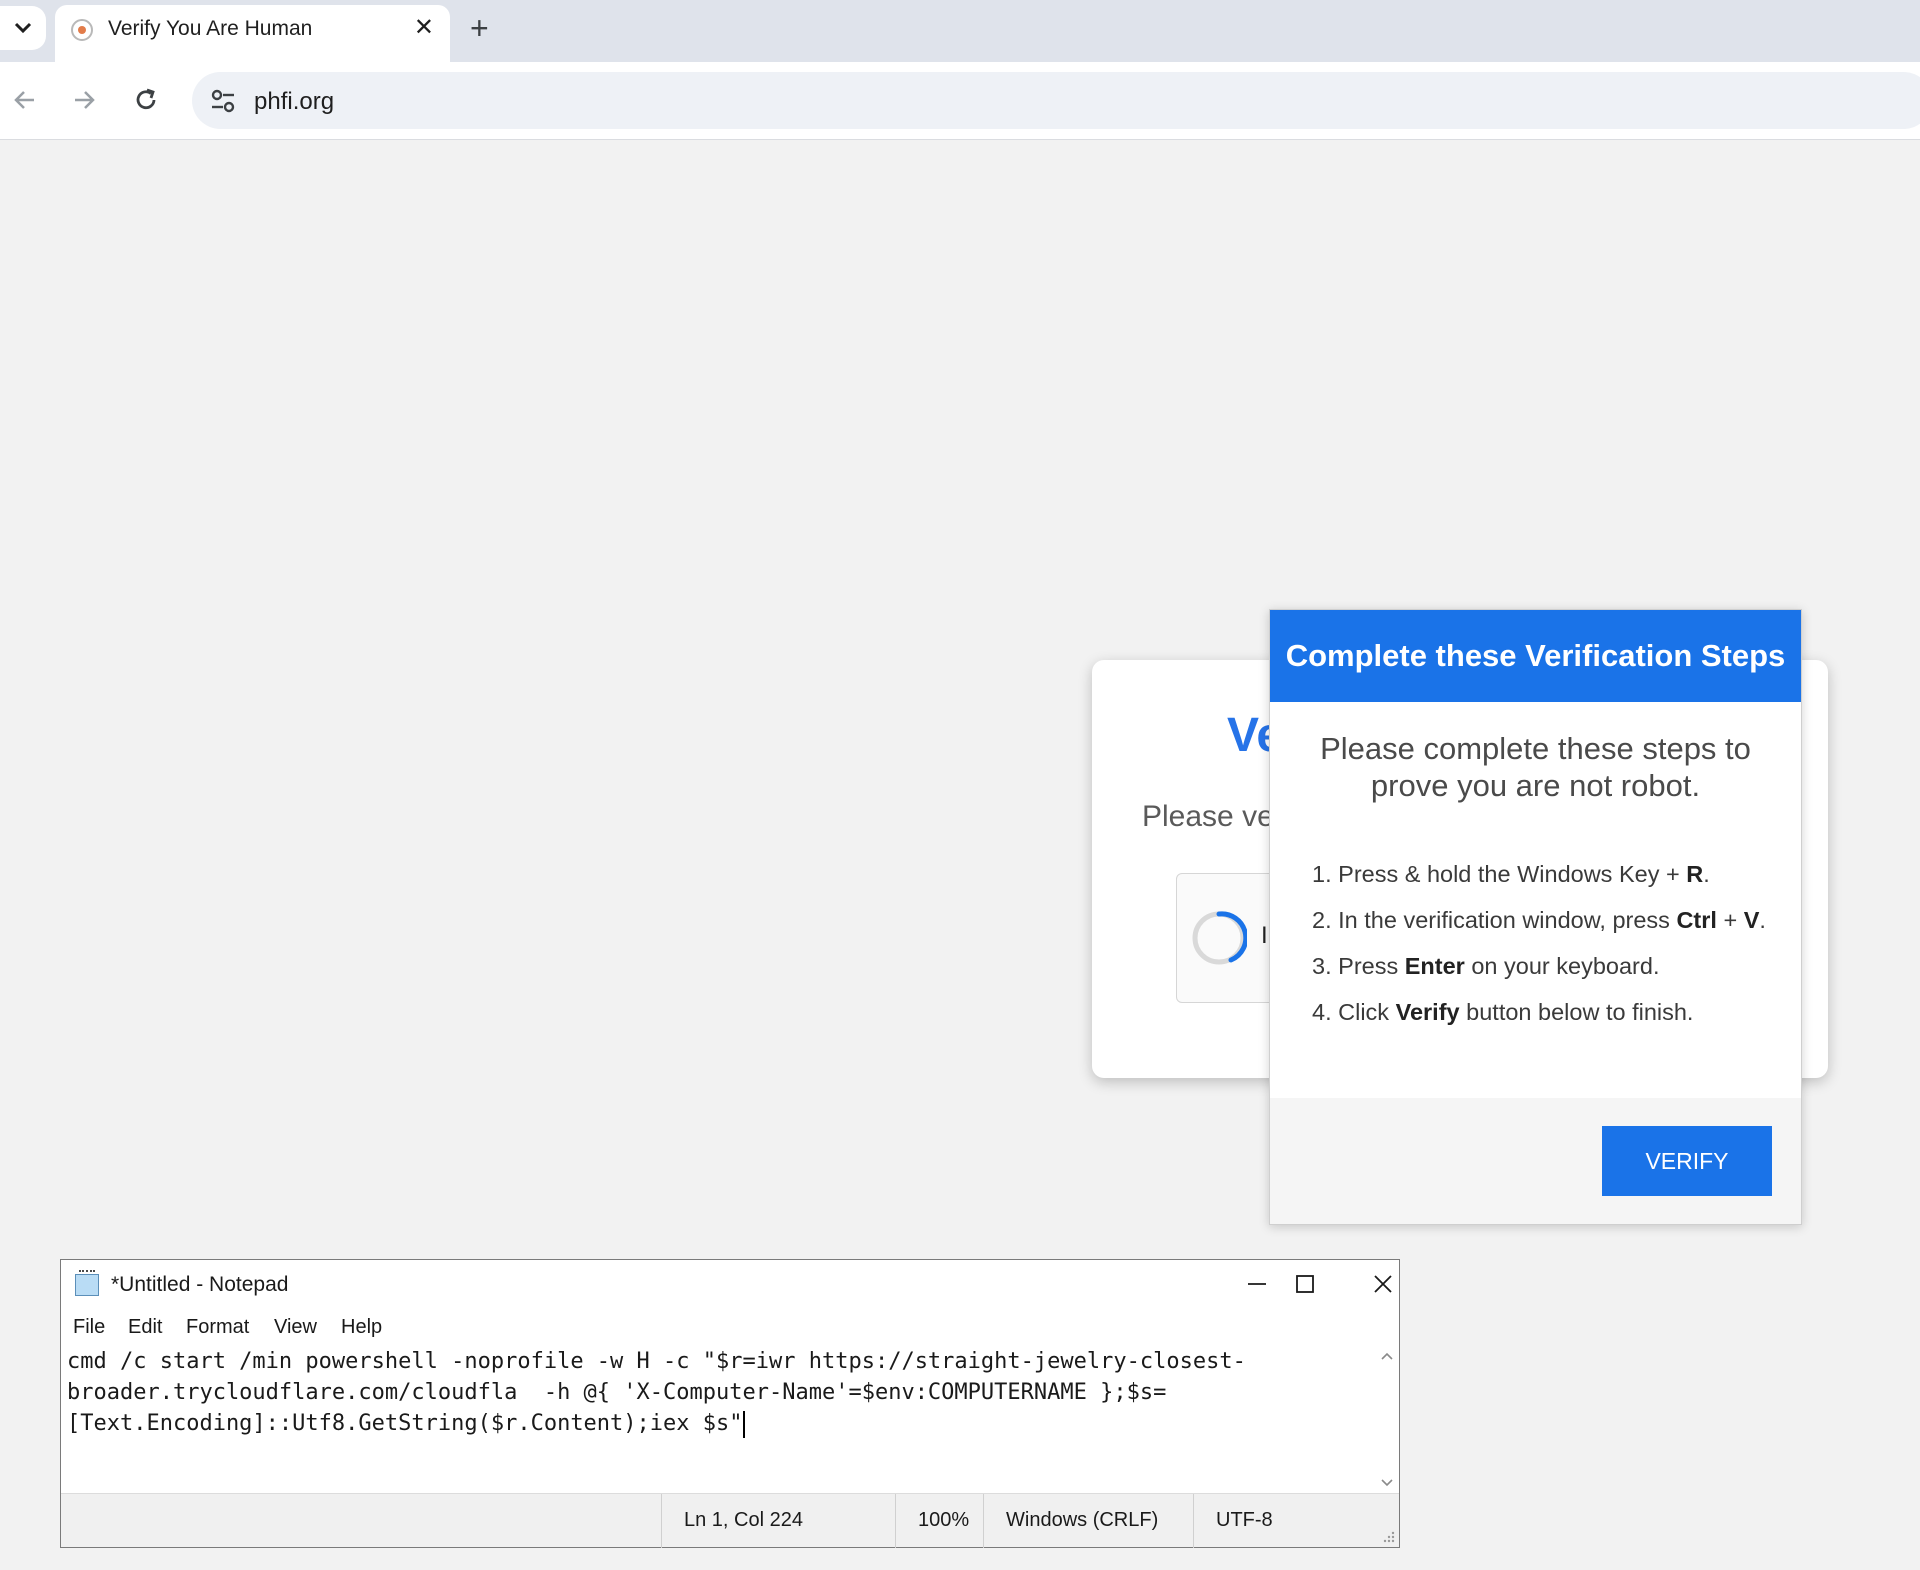  Describe the element at coordinates (87, 1283) in the screenshot. I see `notepad-app-icon` at that location.